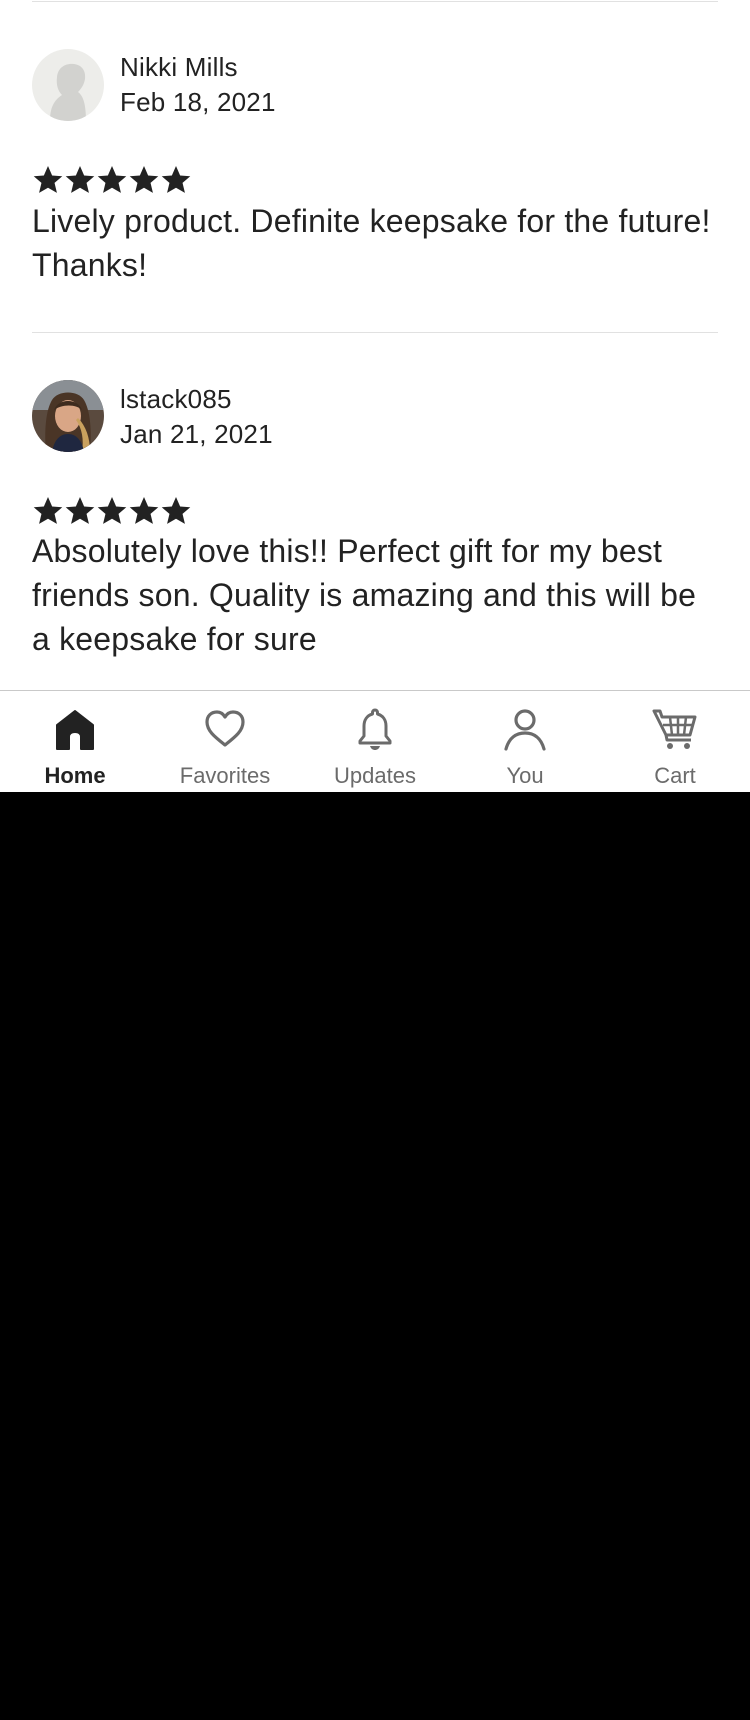 This screenshot has width=750, height=1720. I want to click on heart-icon, so click(225, 728).